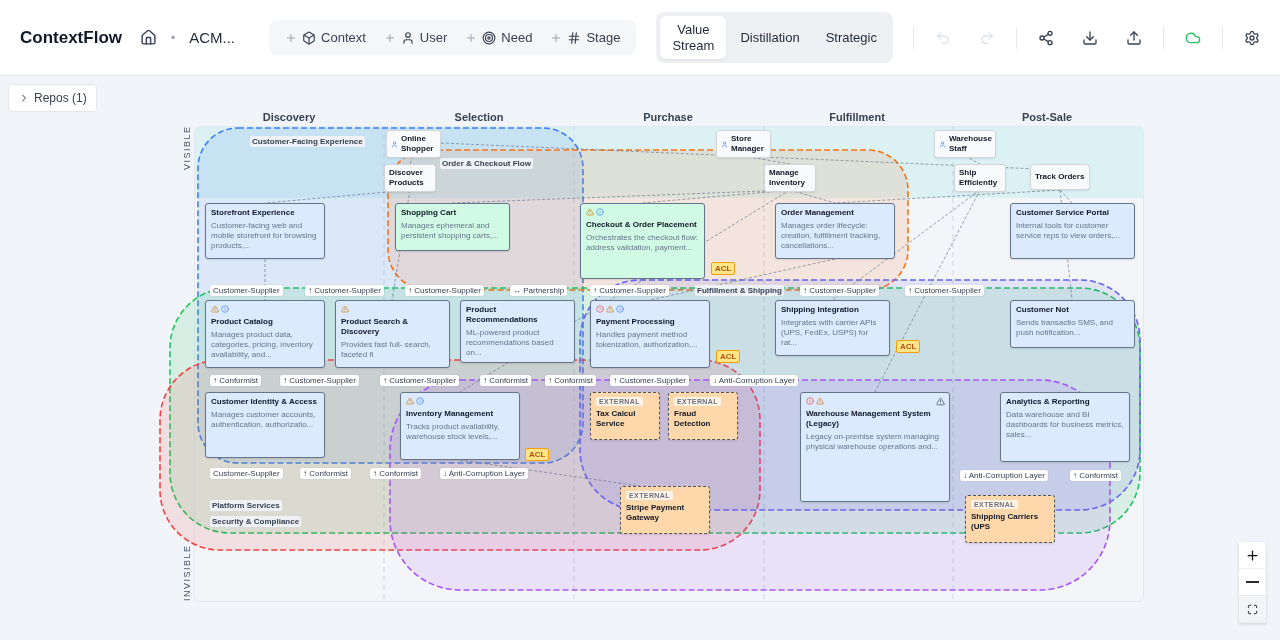 Image resolution: width=1280 pixels, height=640 pixels. I want to click on context-title: Tax Calcul Service, so click(616, 419).